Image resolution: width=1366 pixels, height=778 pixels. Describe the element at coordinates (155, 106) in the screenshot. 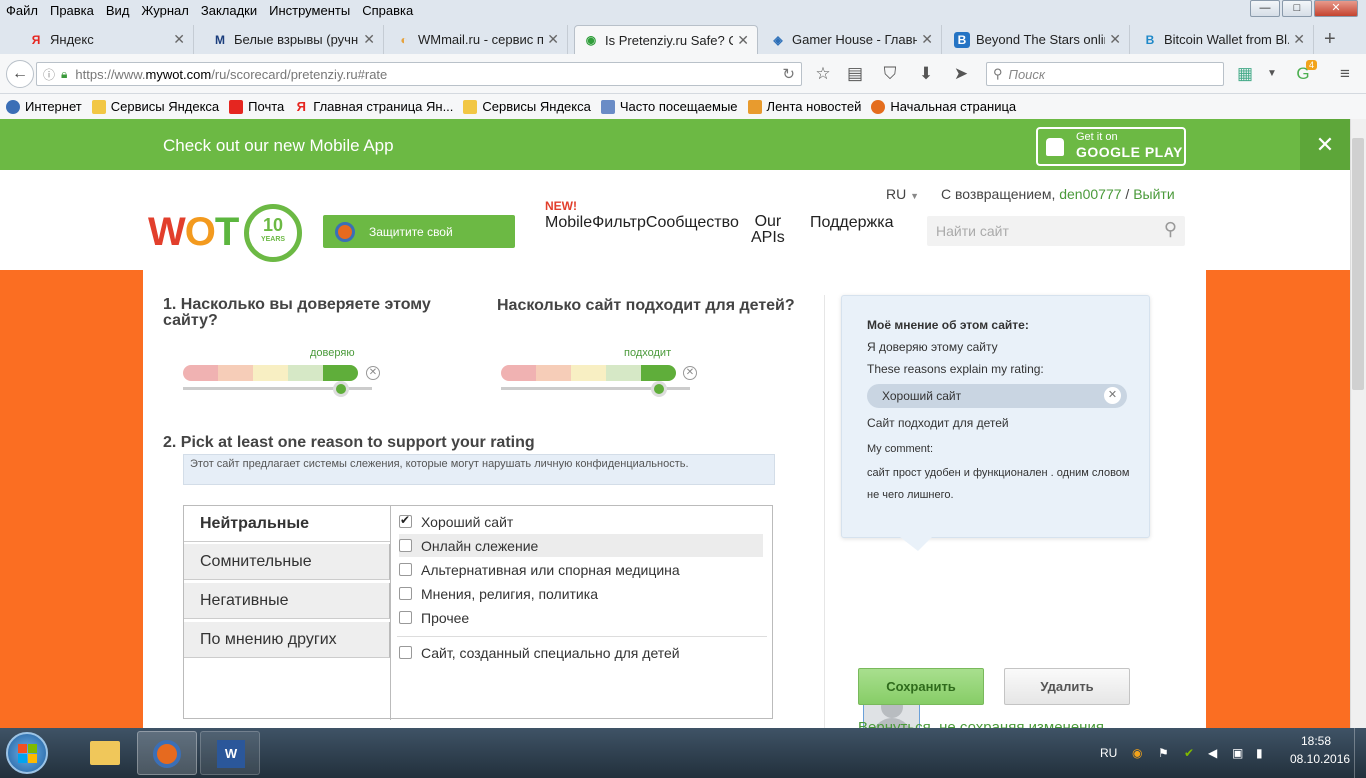

I see `bookmark-yandex-services: Сервисы Яндекса` at that location.